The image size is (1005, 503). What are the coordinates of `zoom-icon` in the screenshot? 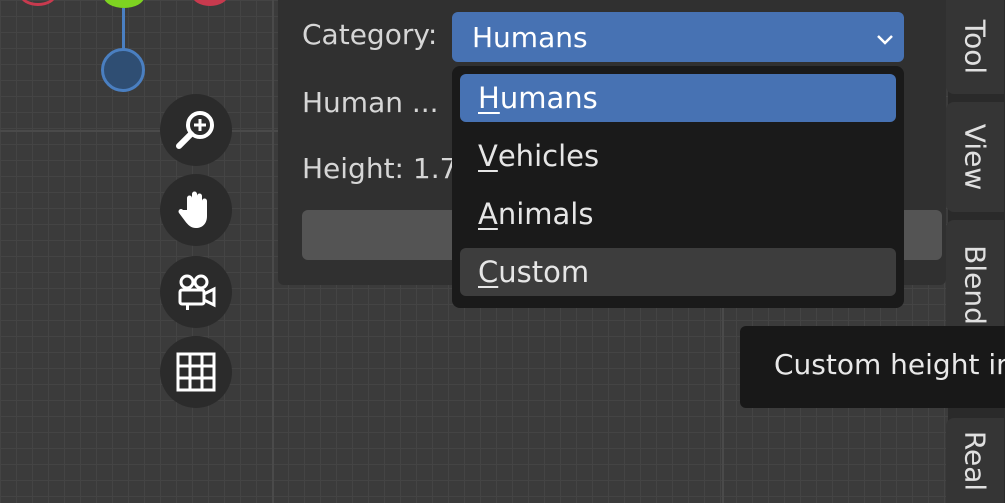 It's located at (195, 130).